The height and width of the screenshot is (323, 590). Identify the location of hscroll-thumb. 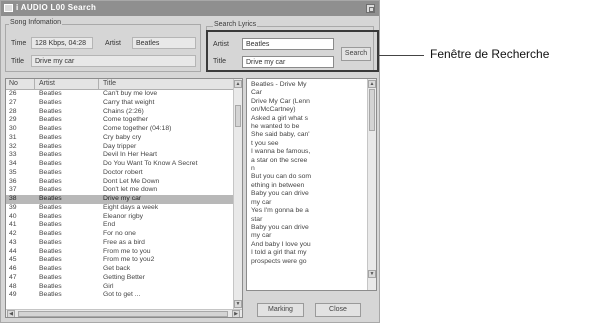
(123, 314).